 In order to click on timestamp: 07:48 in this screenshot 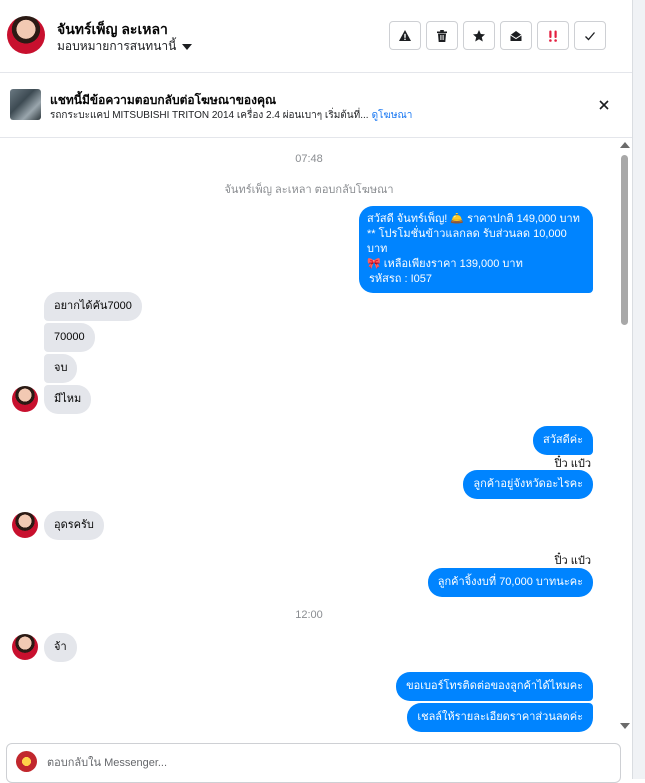, I will do `click(309, 159)`.